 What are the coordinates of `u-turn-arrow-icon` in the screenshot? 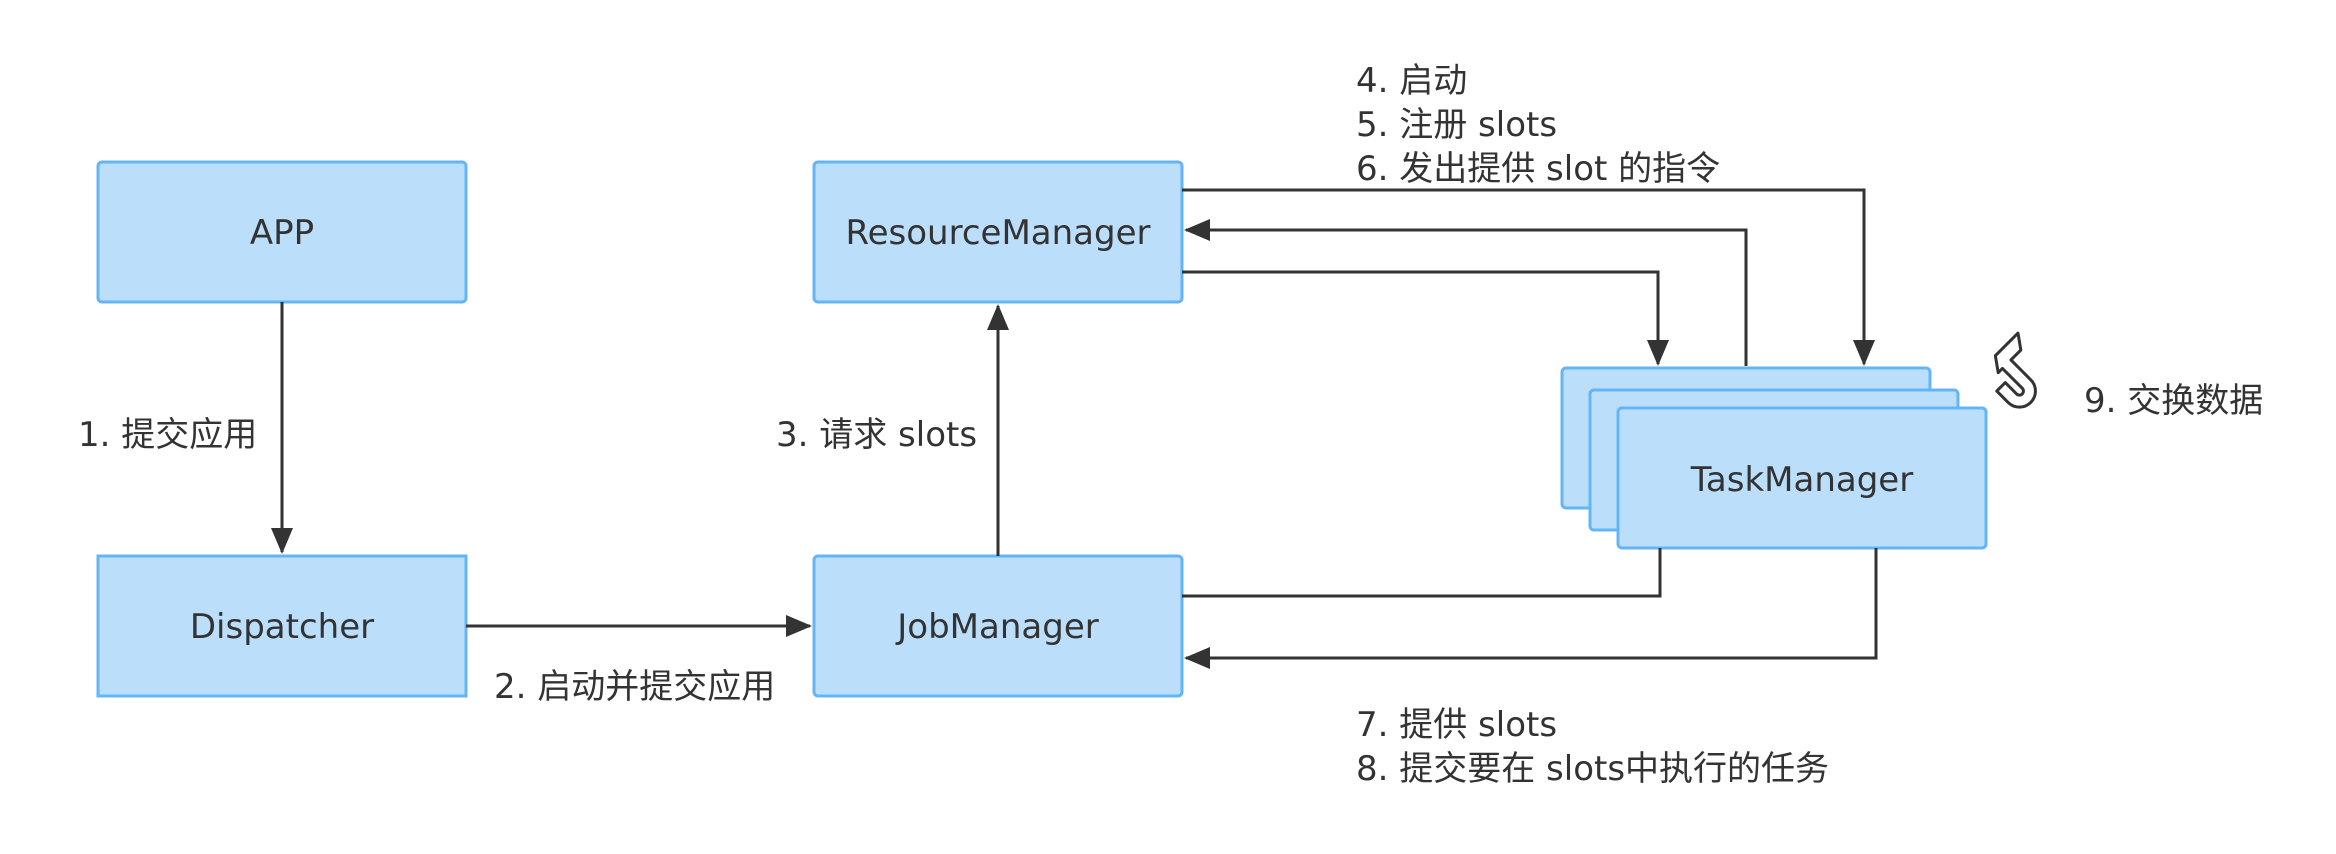 It's located at (2015, 370).